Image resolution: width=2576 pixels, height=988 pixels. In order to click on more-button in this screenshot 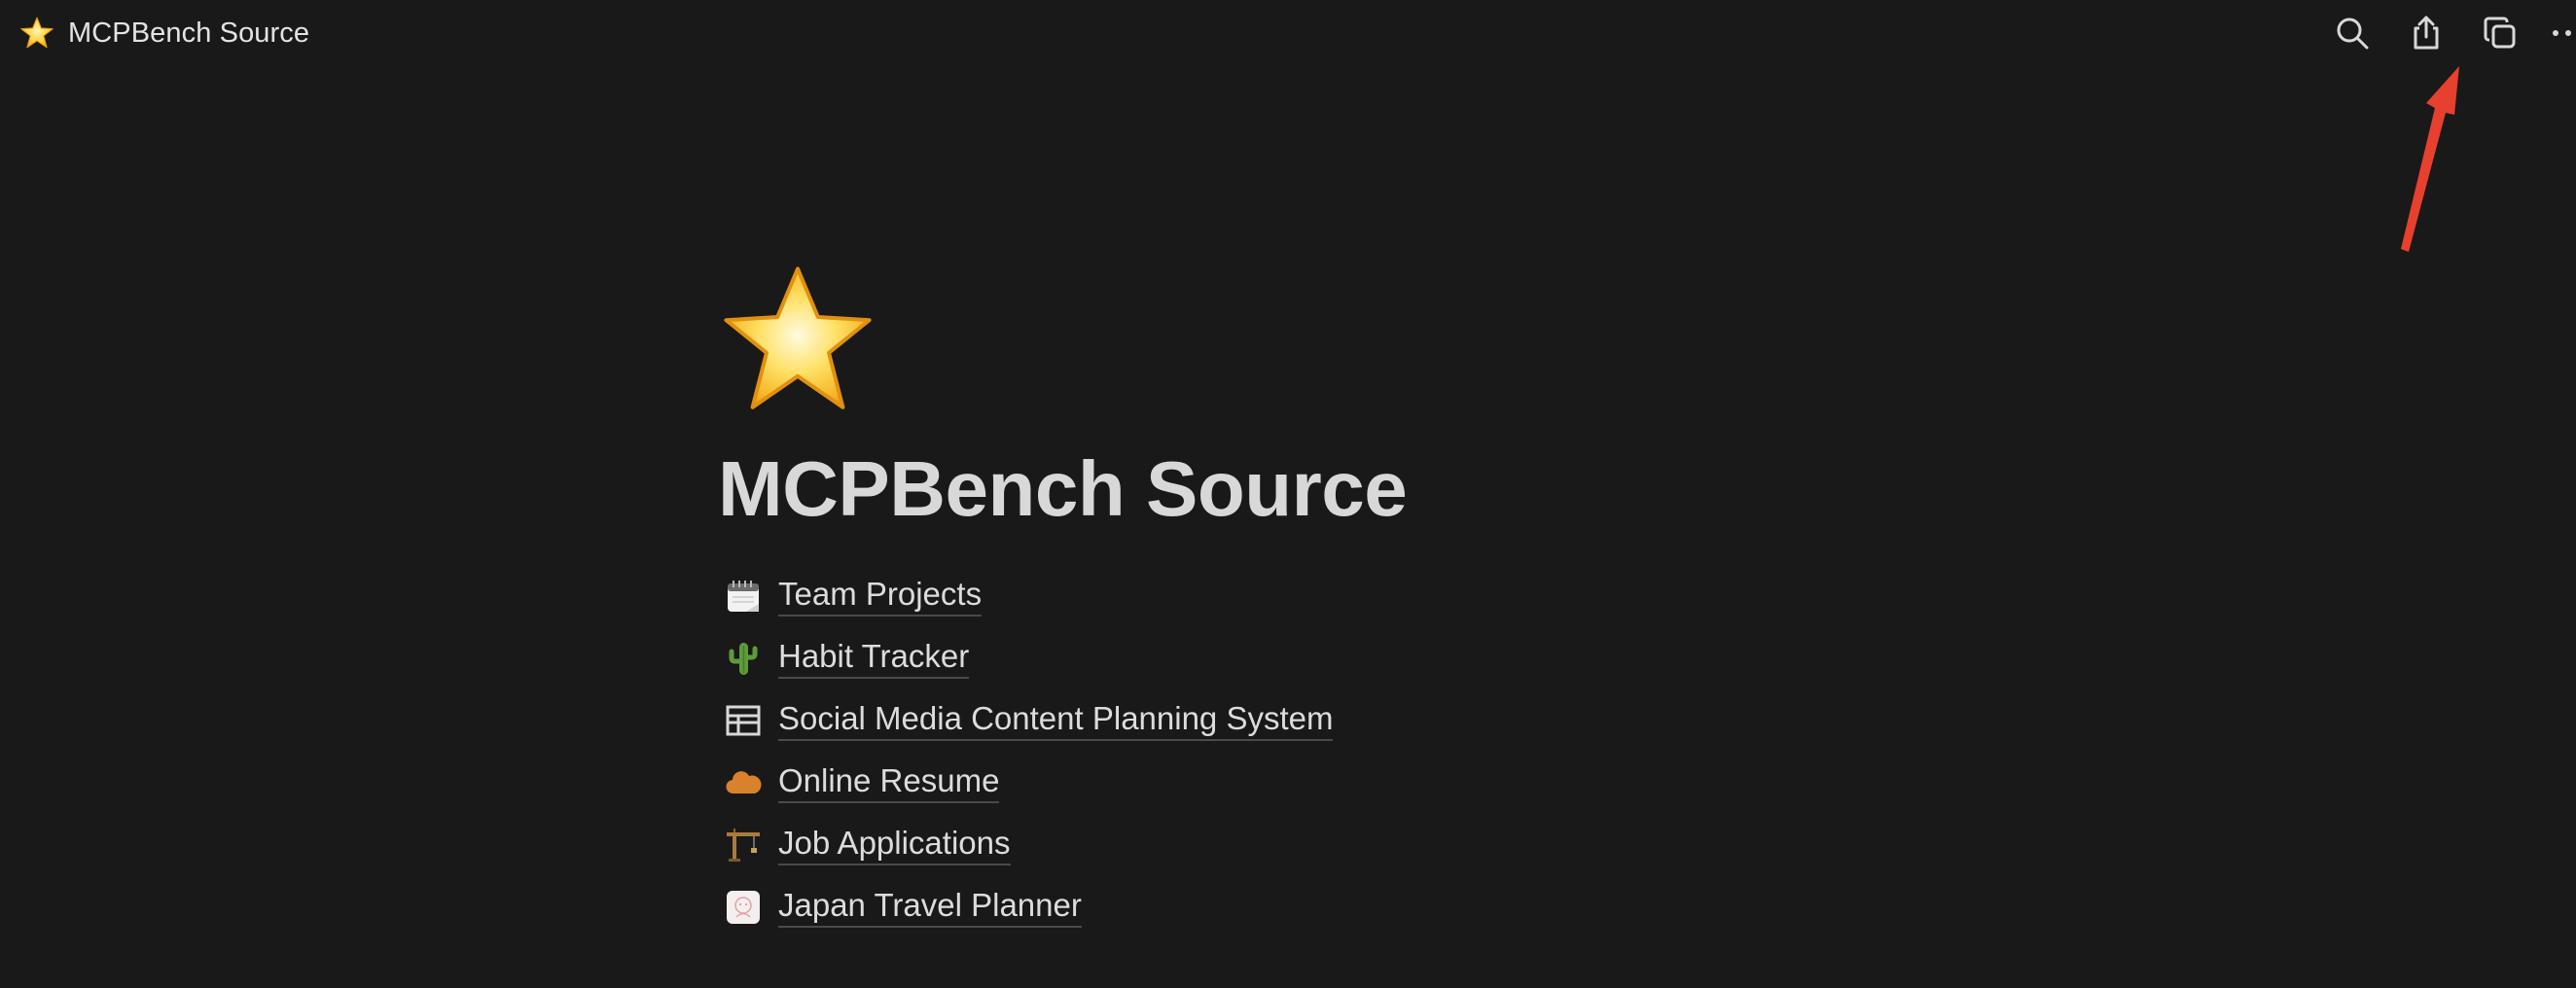, I will do `click(2560, 33)`.